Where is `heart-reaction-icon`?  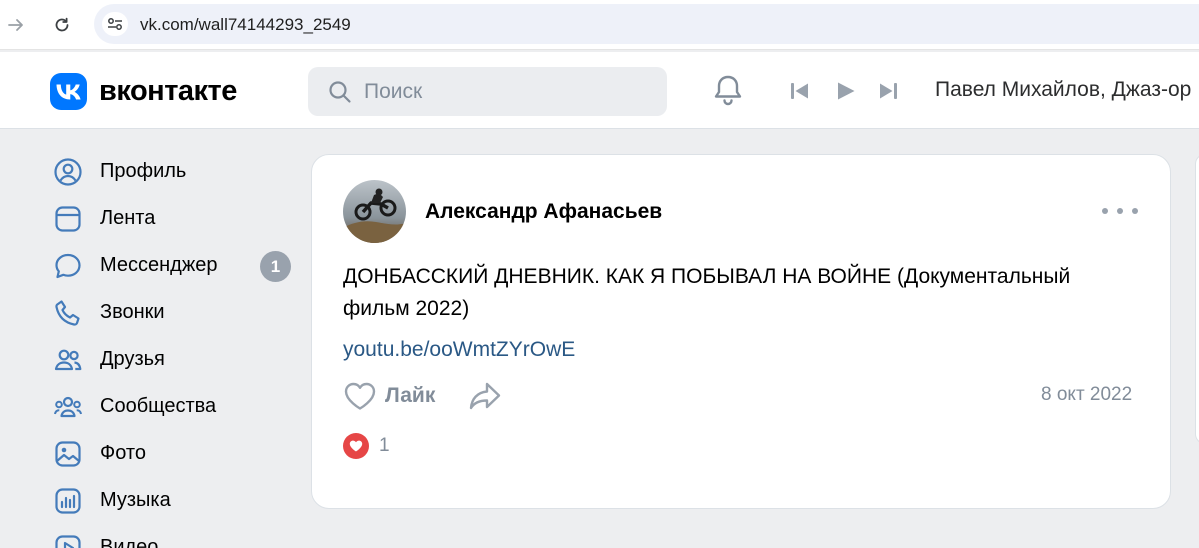 heart-reaction-icon is located at coordinates (356, 446).